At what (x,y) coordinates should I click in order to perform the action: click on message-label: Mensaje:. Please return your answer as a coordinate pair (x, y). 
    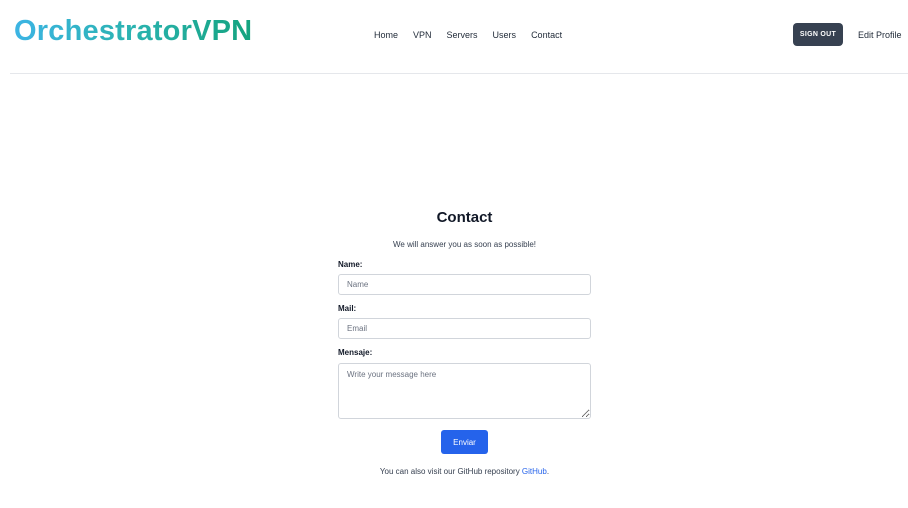
    Looking at the image, I should click on (355, 352).